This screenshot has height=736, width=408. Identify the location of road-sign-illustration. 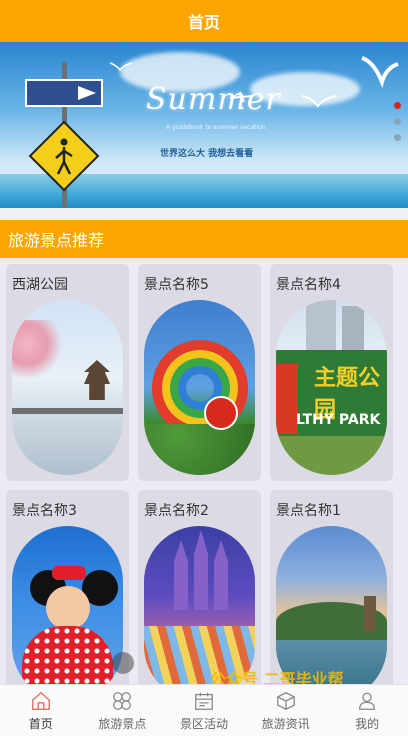
(64, 135).